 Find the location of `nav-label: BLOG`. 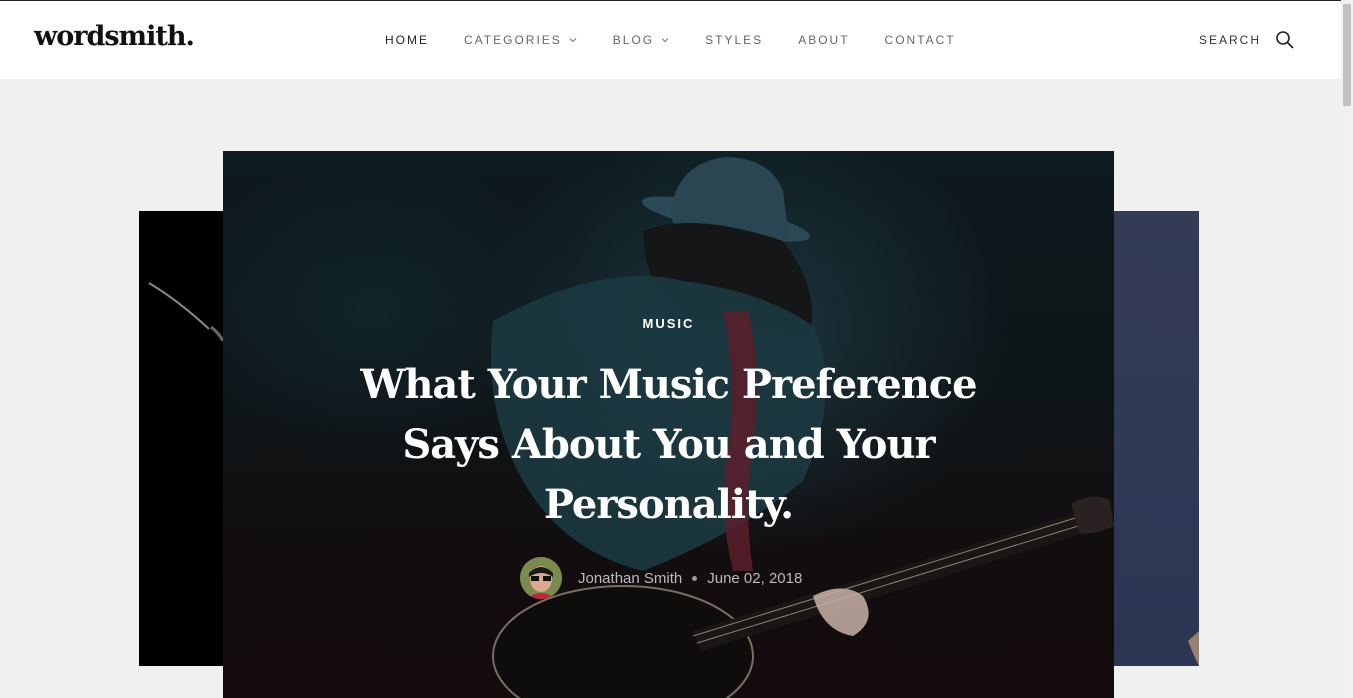

nav-label: BLOG is located at coordinates (633, 40).